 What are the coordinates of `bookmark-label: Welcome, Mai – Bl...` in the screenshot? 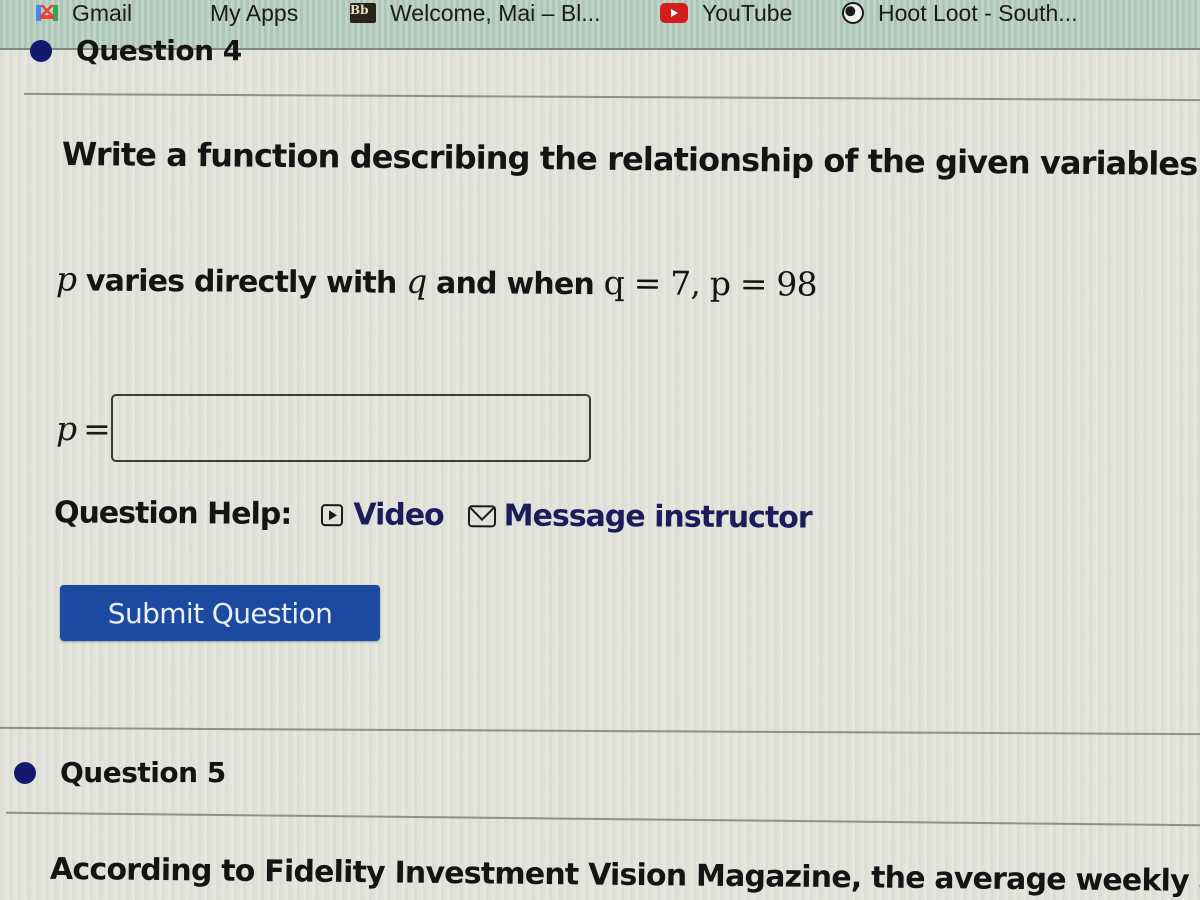 It's located at (495, 13).